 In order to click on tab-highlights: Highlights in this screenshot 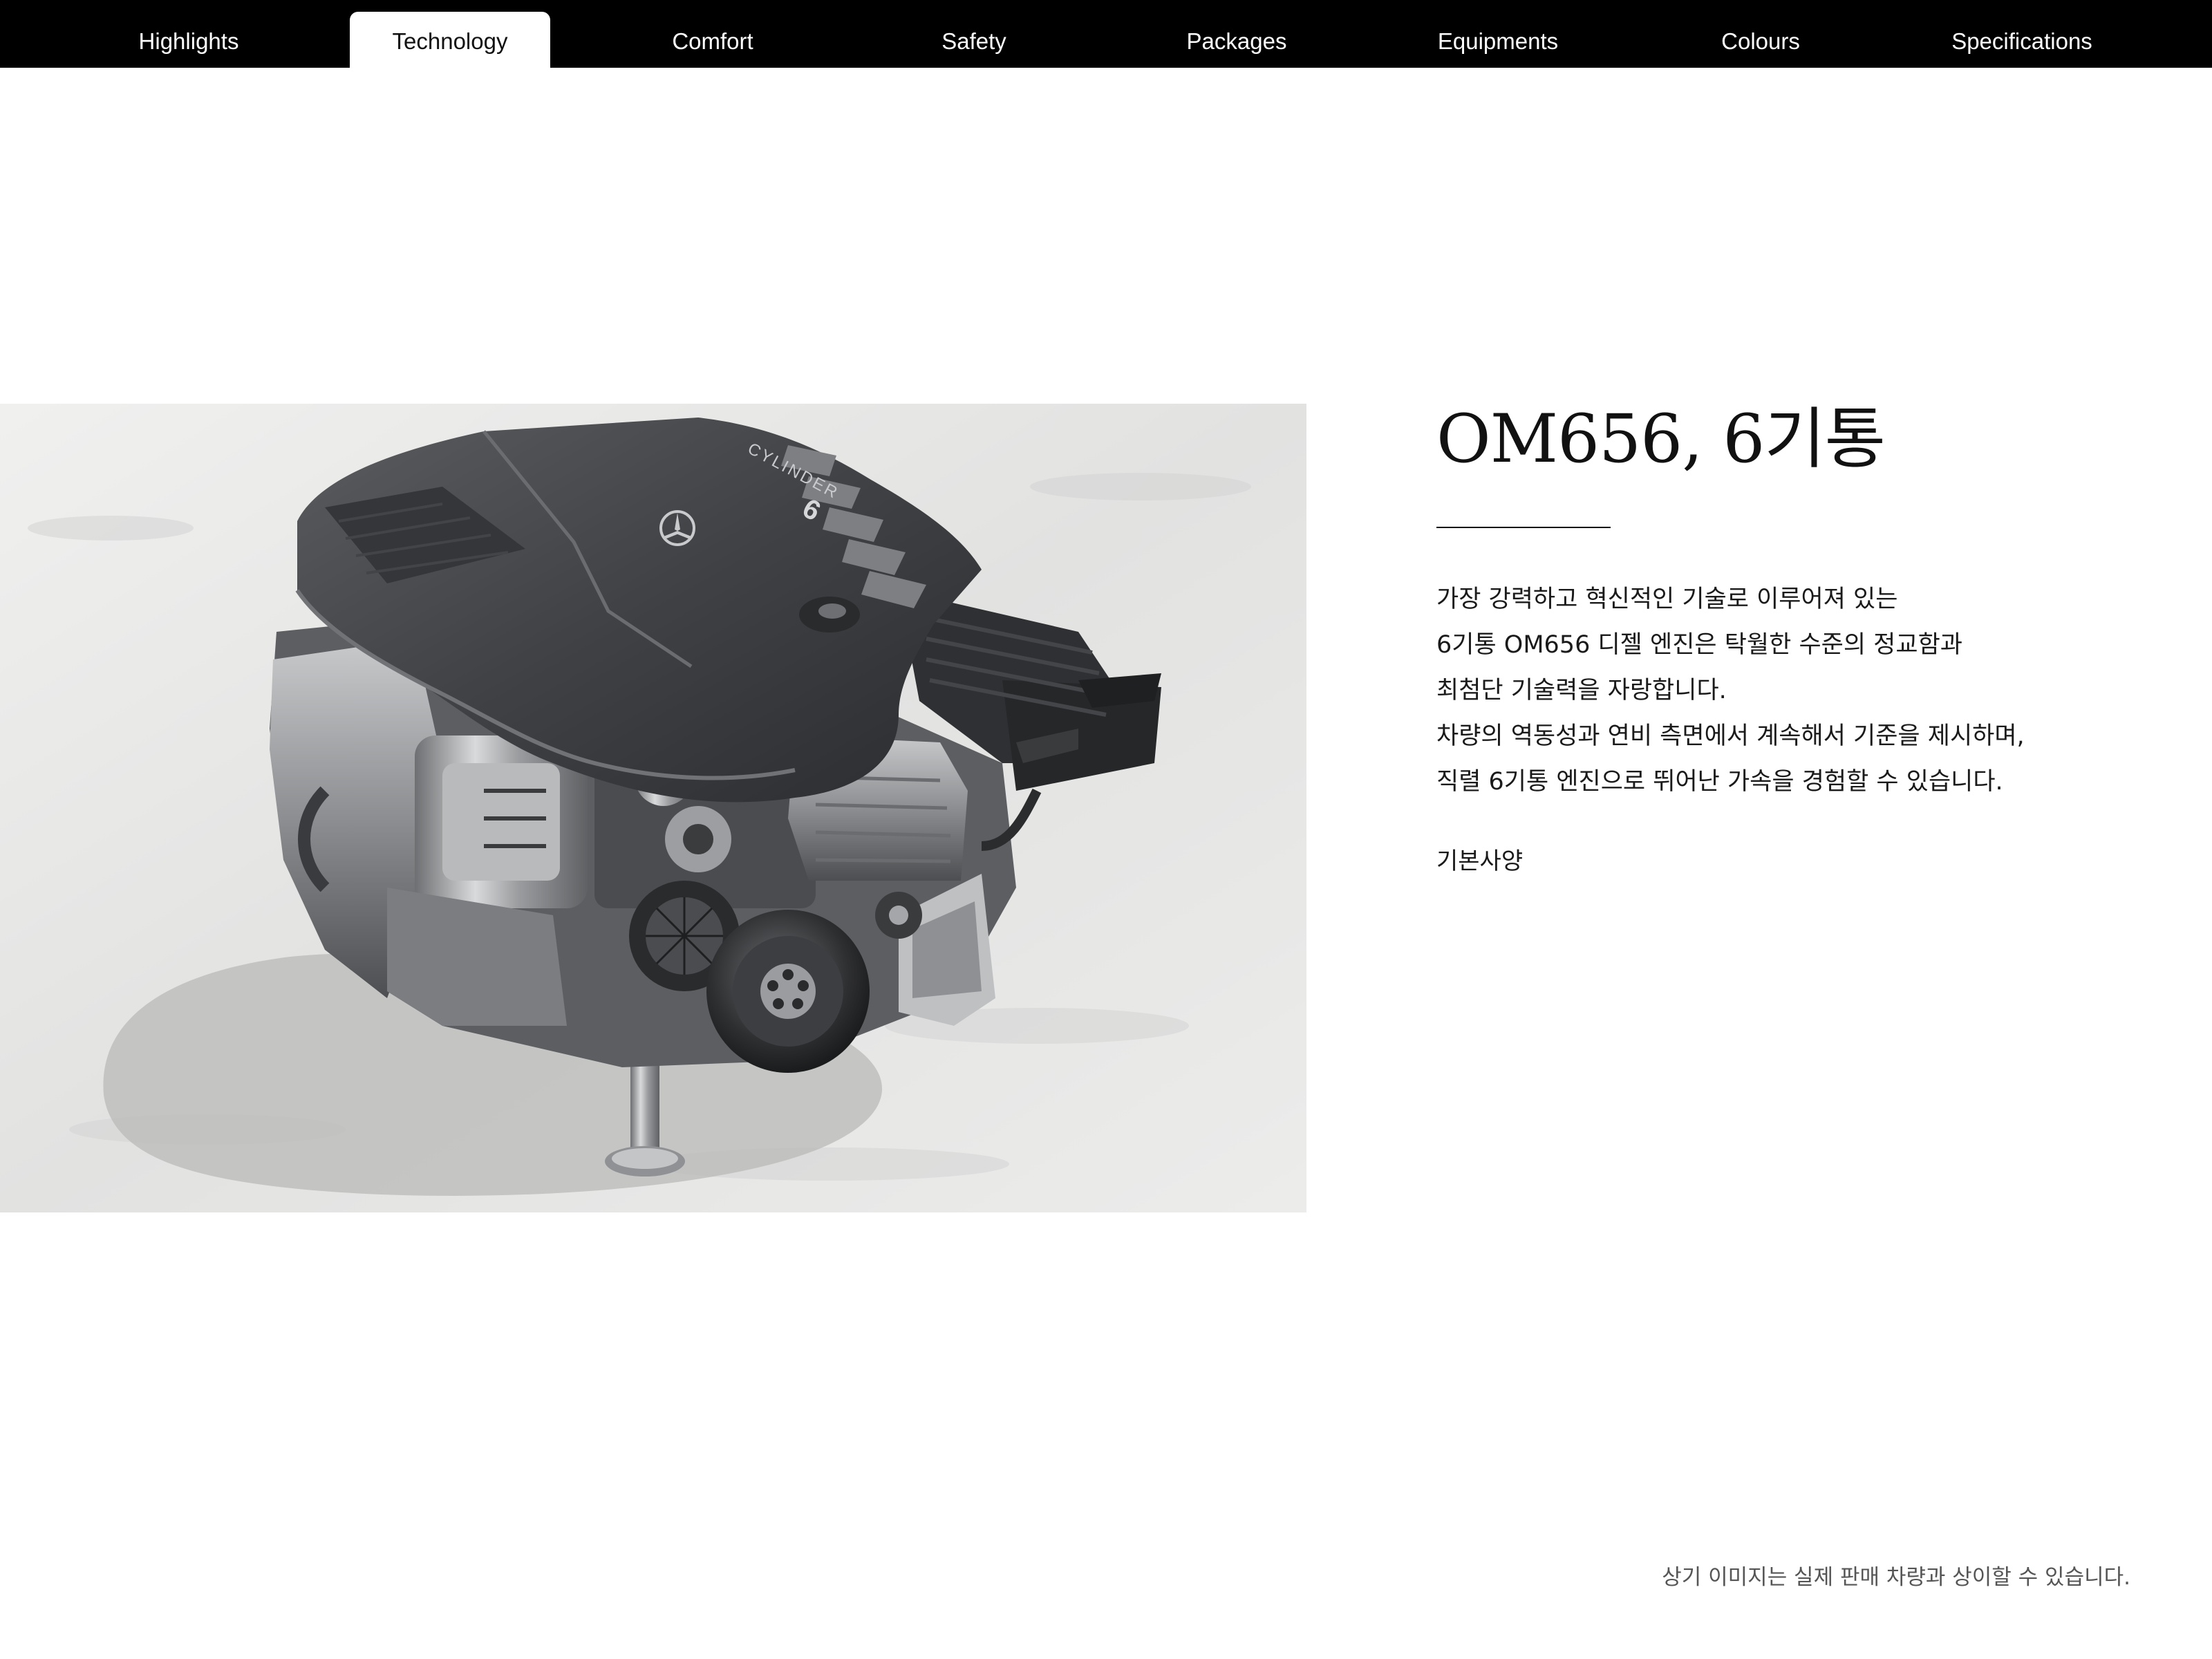, I will do `click(188, 40)`.